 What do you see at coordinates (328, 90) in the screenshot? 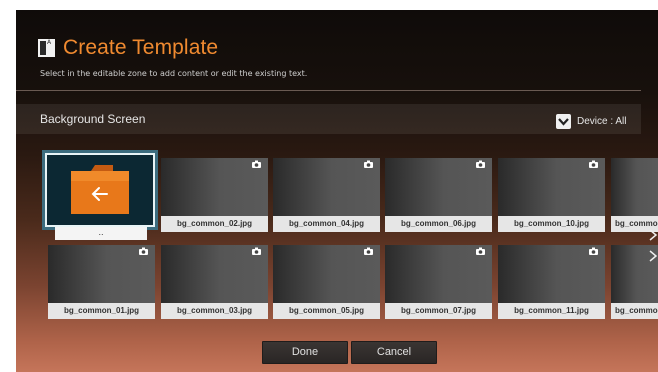
I see `header-divider` at bounding box center [328, 90].